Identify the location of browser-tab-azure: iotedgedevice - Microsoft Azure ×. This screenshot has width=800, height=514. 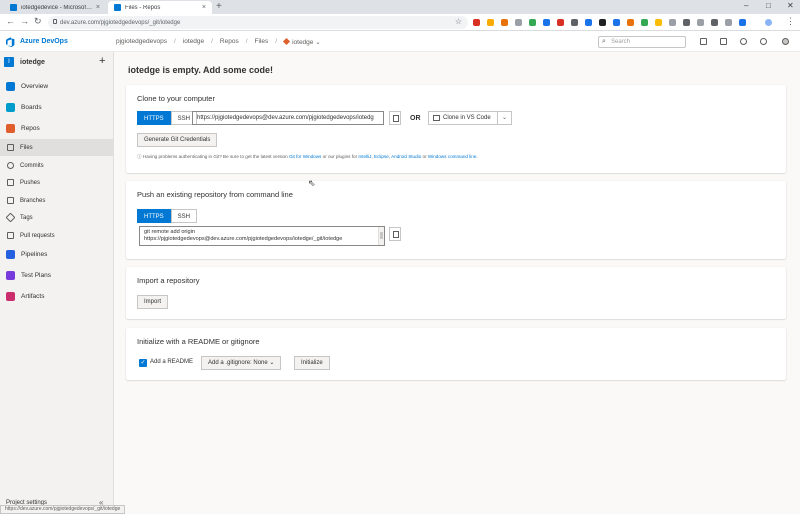
(55, 7).